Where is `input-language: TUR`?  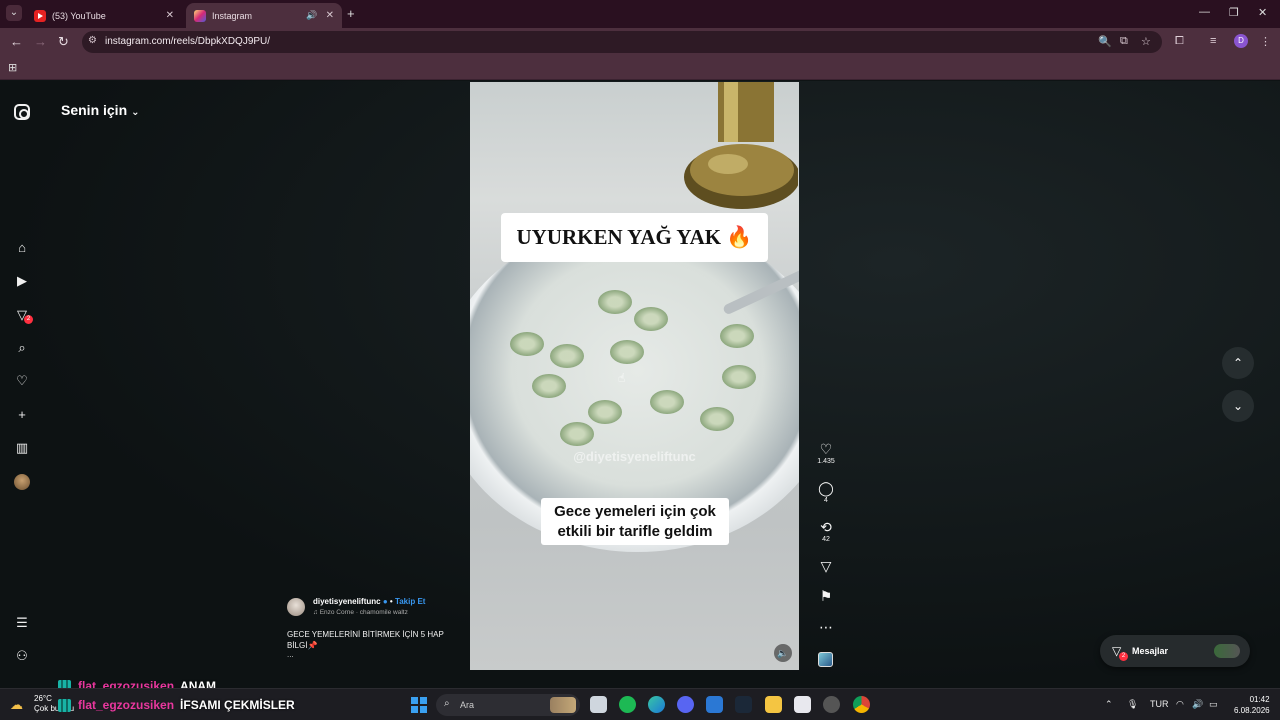
input-language: TUR is located at coordinates (1159, 704).